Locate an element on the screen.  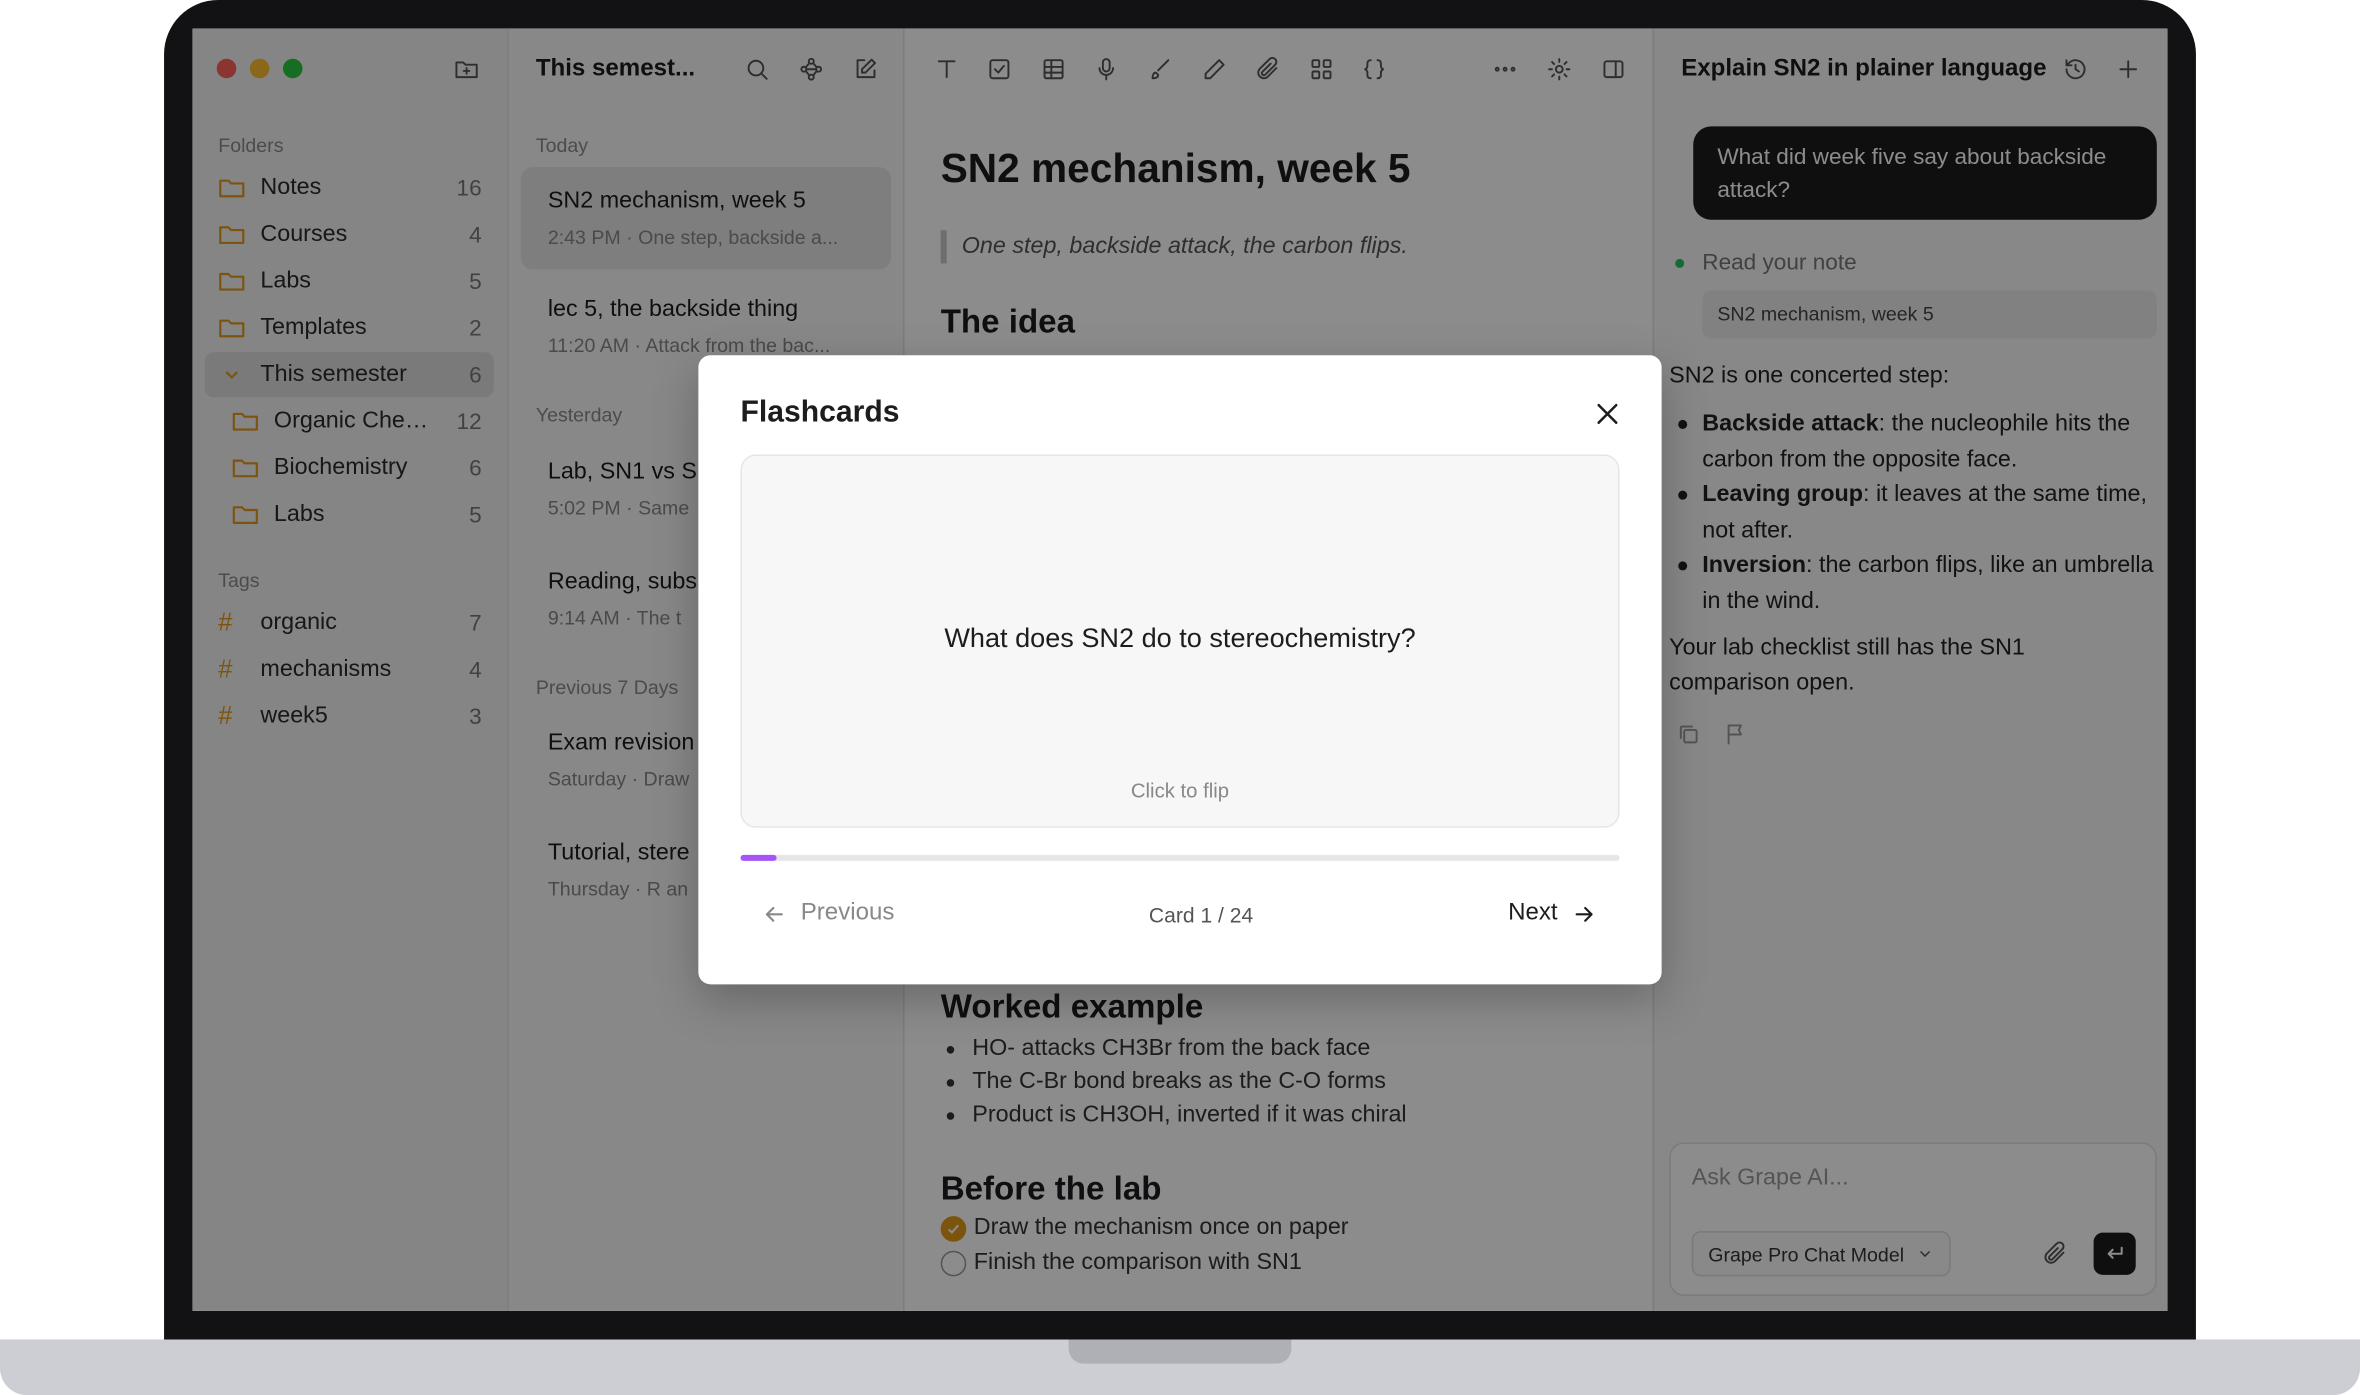
arrow-left-icon is located at coordinates (774, 914).